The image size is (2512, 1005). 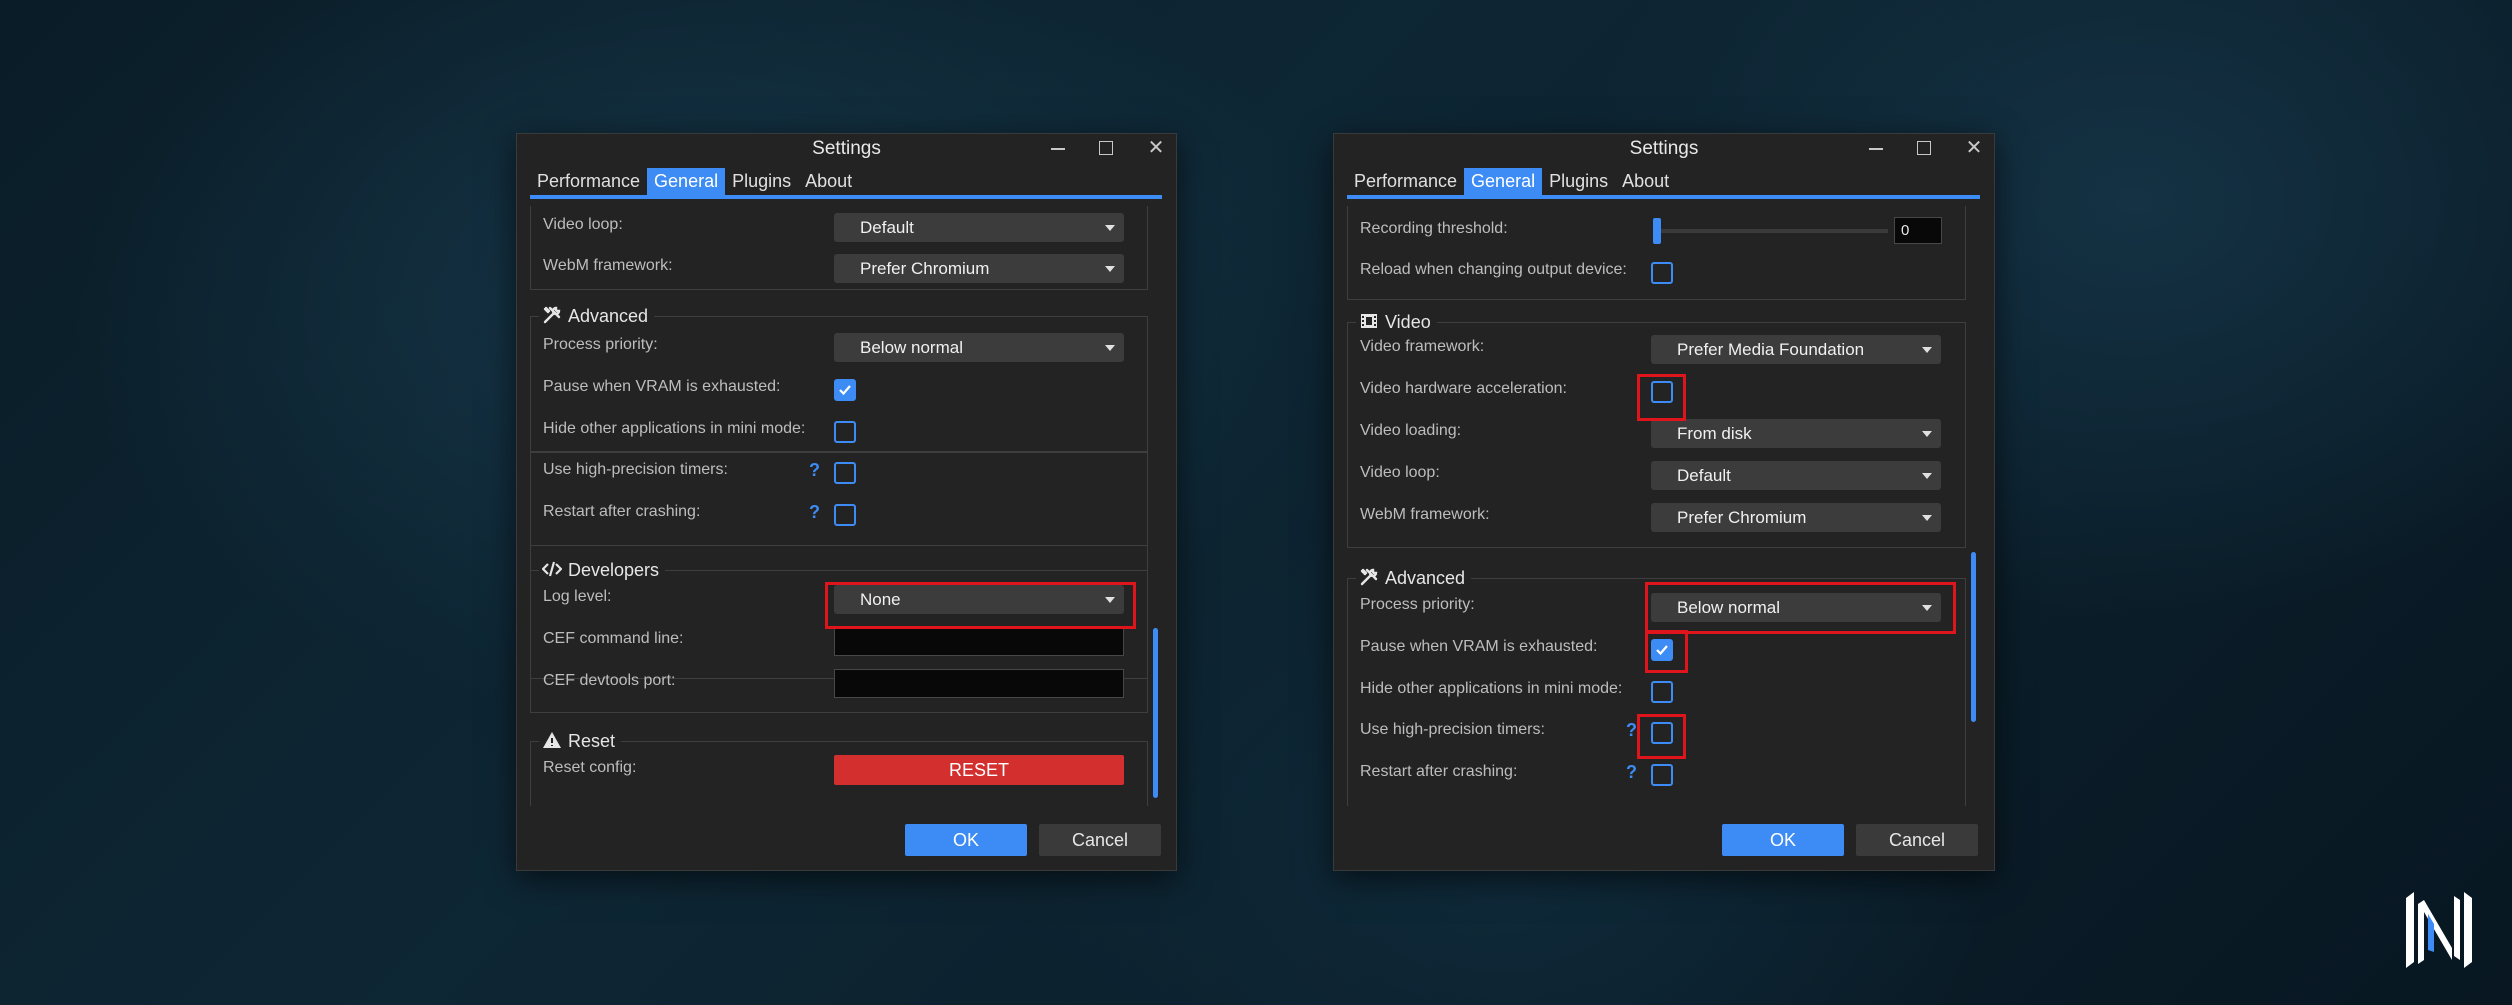 I want to click on cef-devtools-port-input, so click(x=979, y=683).